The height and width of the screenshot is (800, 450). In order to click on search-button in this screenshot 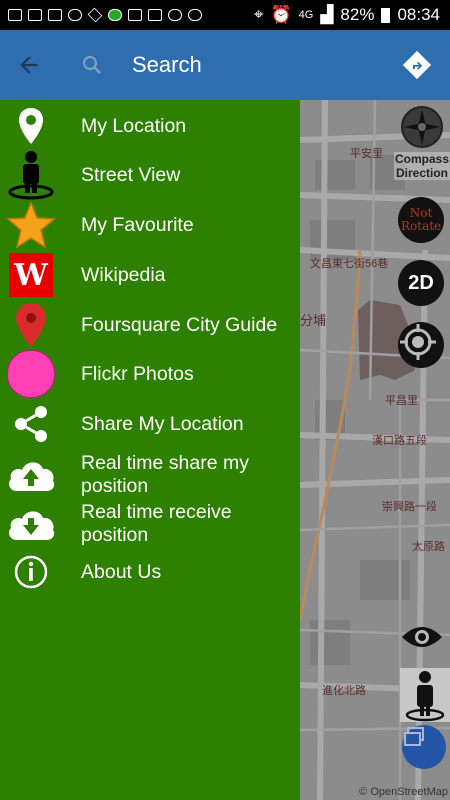, I will do `click(92, 65)`.